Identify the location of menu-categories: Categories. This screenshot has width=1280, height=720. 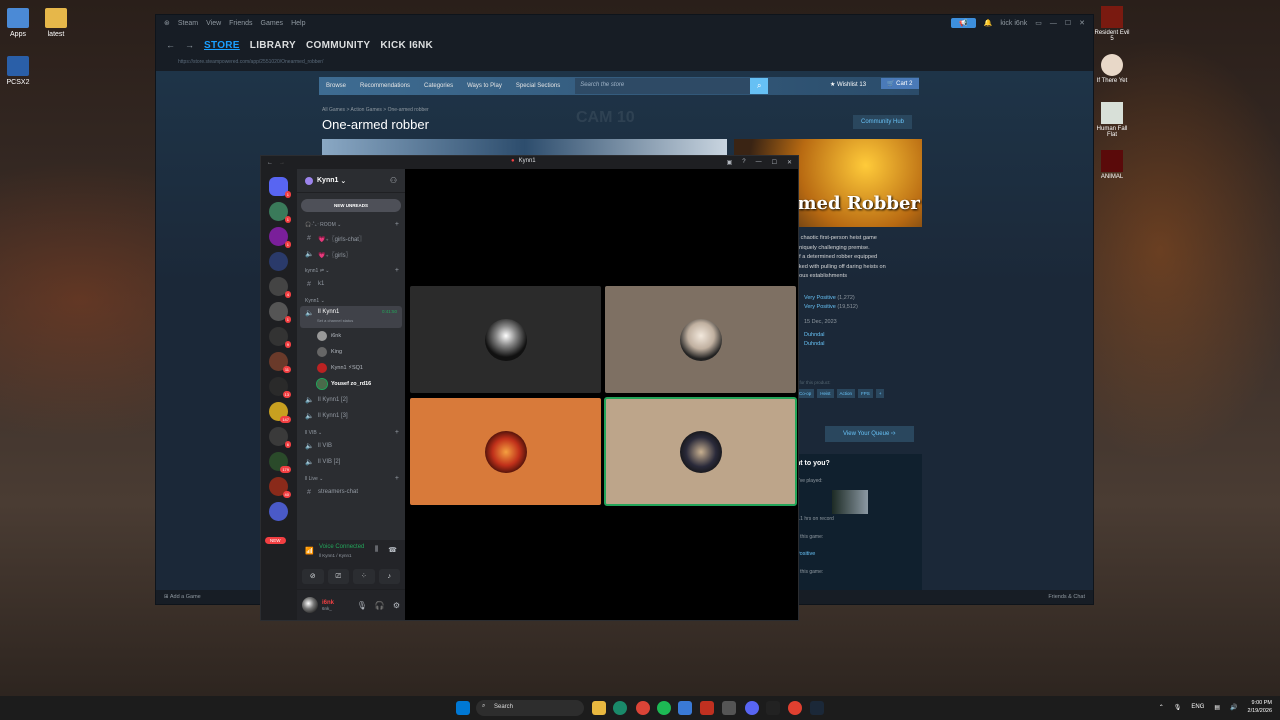
(438, 86).